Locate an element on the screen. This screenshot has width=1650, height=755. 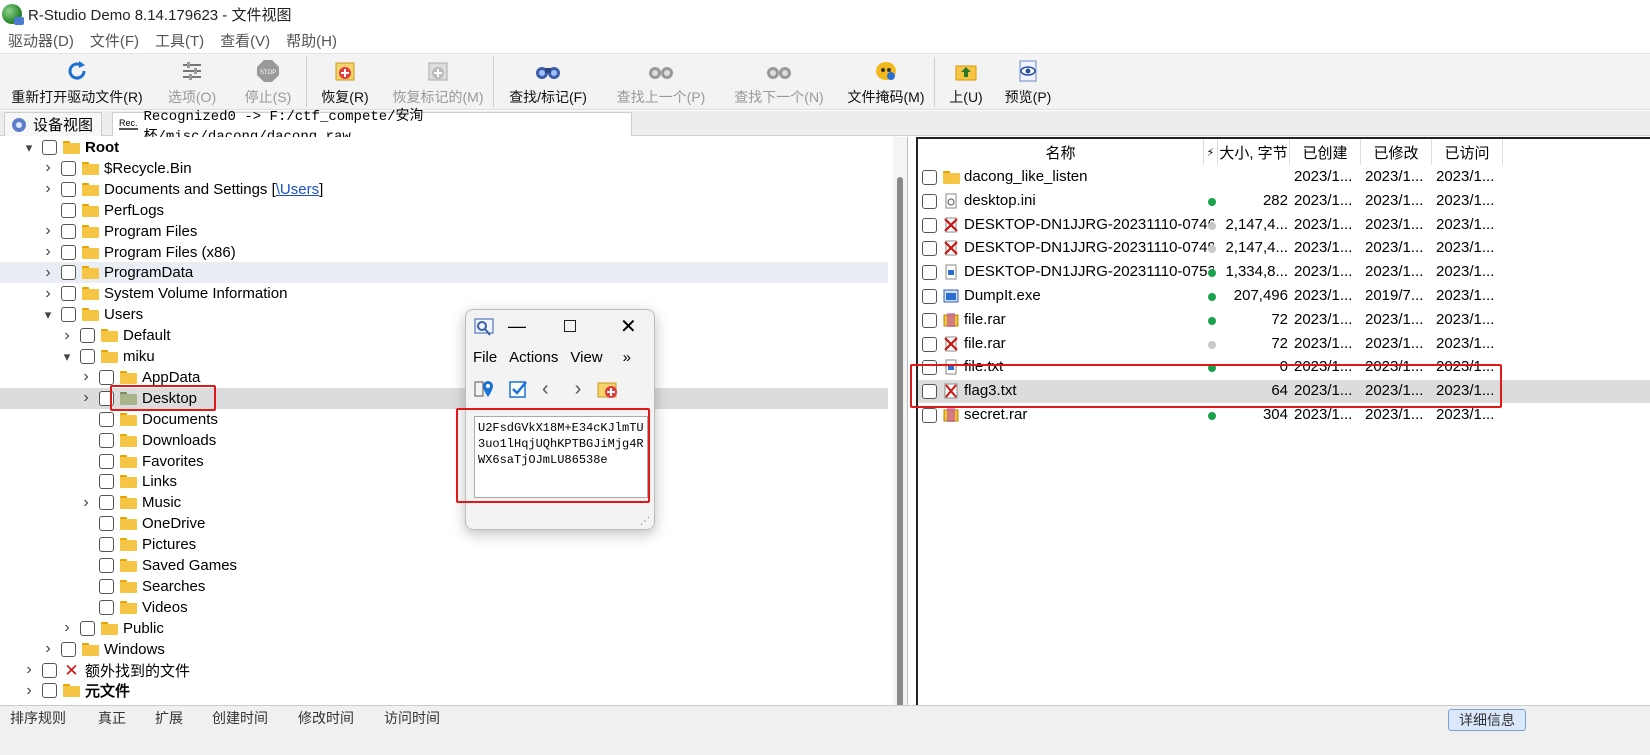
menu-drive: 驱动器(D) is located at coordinates (41, 40).